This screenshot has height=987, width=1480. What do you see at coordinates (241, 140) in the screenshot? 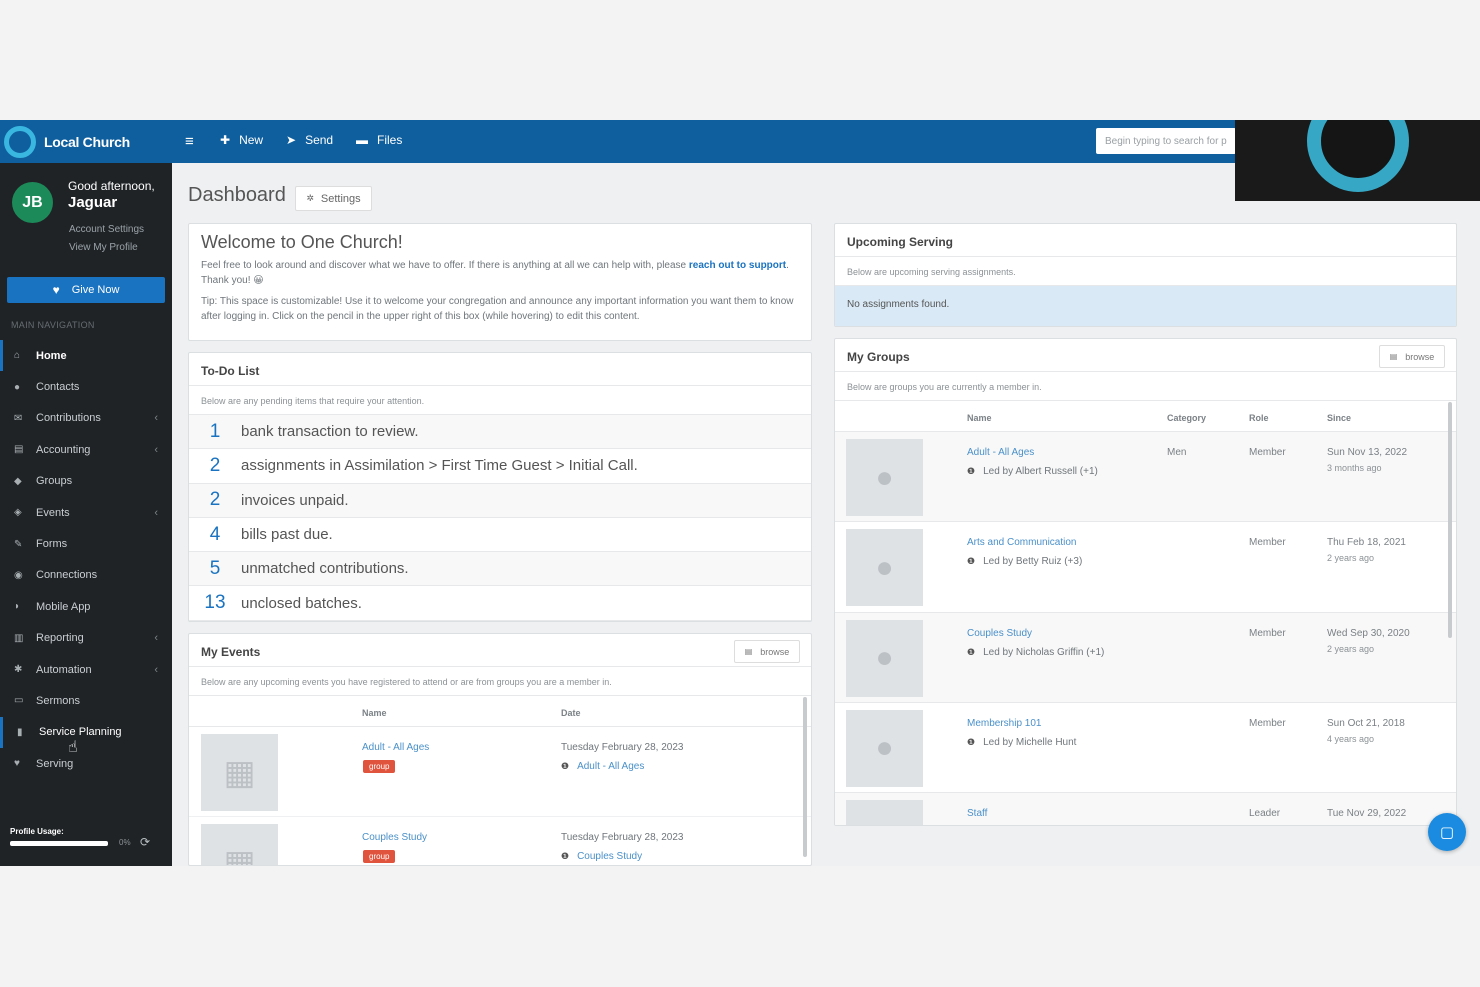
I see `new-button: ✚ New` at bounding box center [241, 140].